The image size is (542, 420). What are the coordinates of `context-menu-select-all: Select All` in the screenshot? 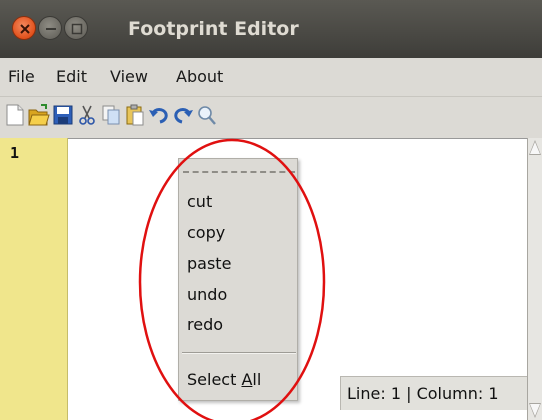 It's located at (224, 380).